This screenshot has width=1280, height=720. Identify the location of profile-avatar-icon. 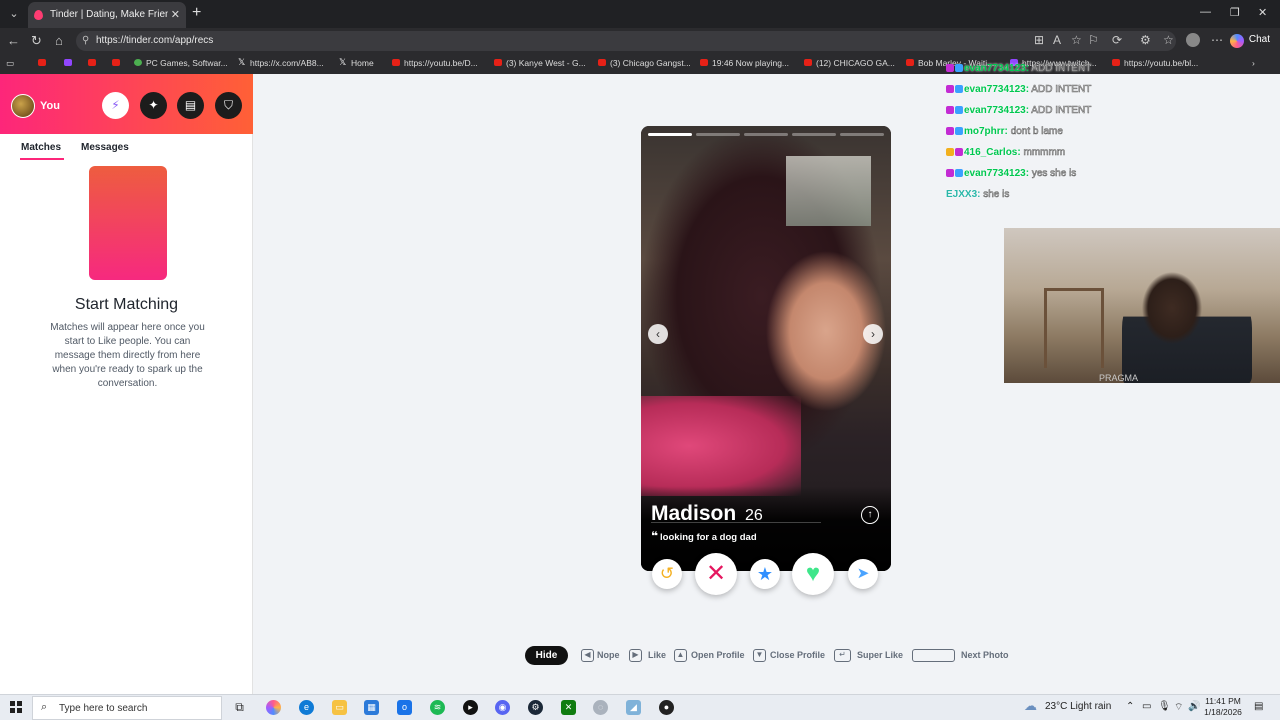
(1193, 40).